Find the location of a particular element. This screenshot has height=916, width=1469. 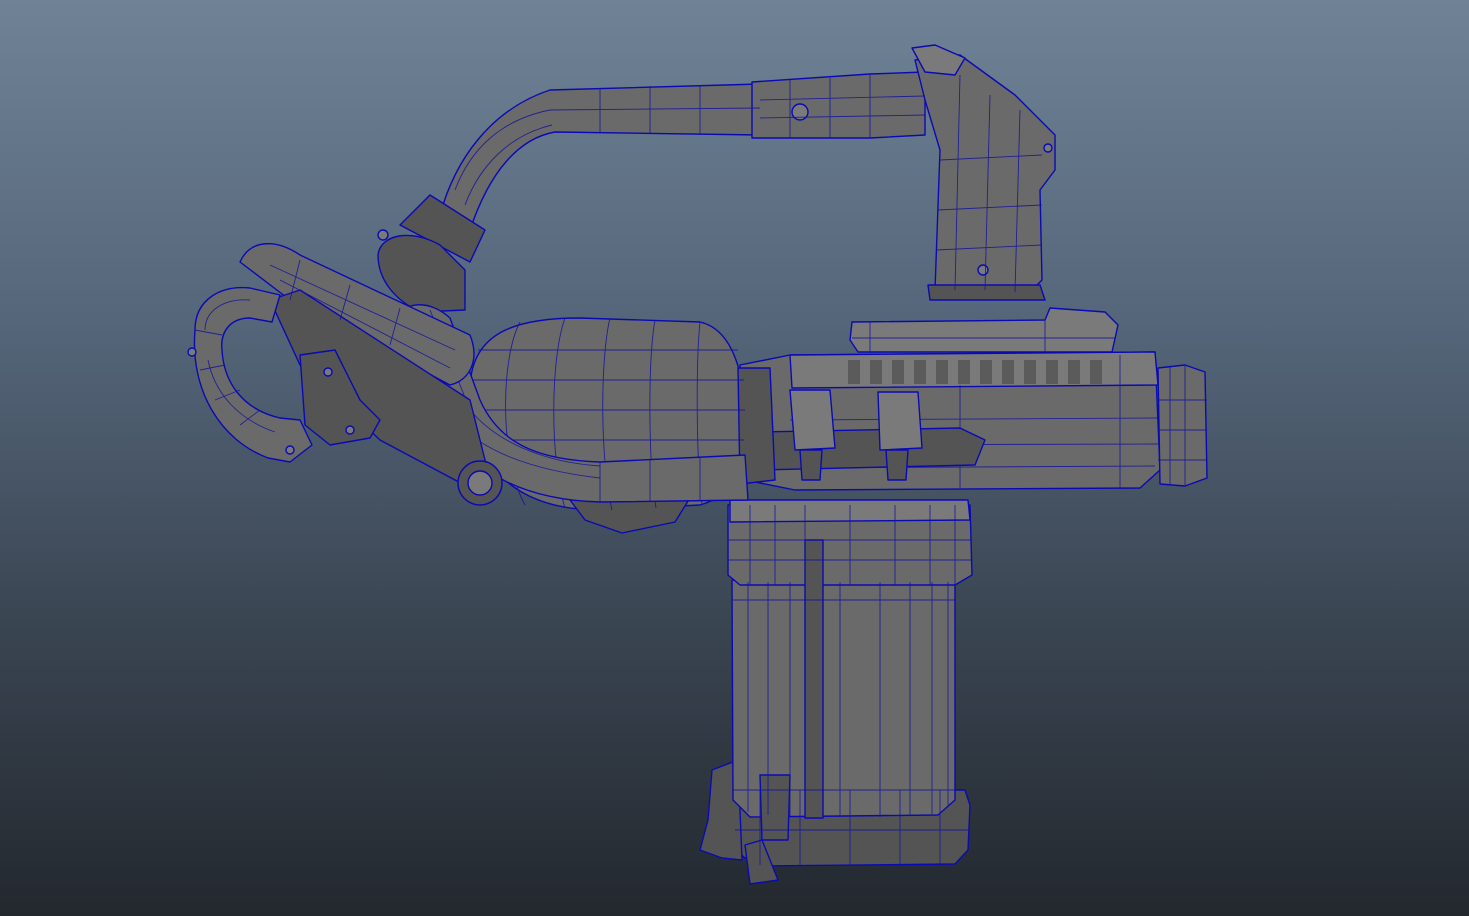

top-rail is located at coordinates (984, 330).